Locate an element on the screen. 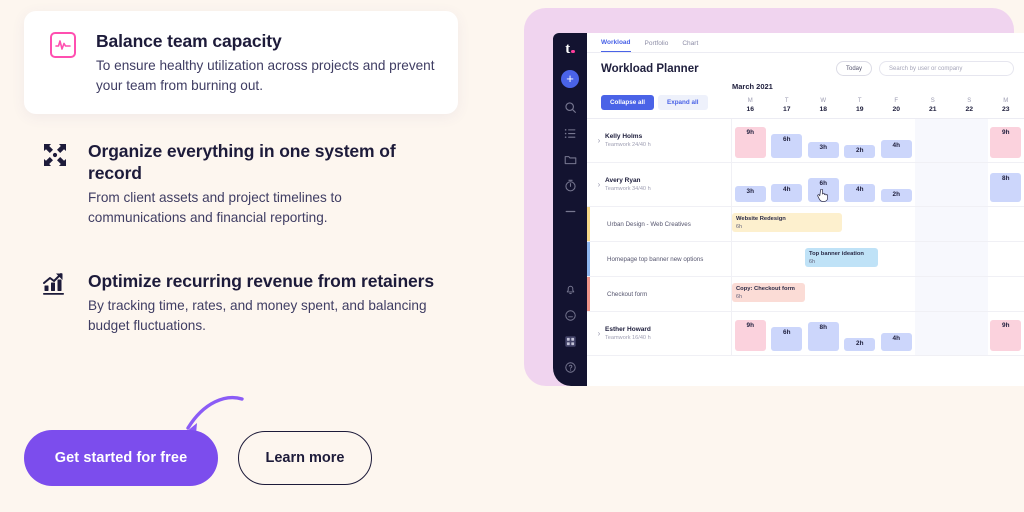 This screenshot has height=512, width=1024. folder-icon is located at coordinates (570, 159).